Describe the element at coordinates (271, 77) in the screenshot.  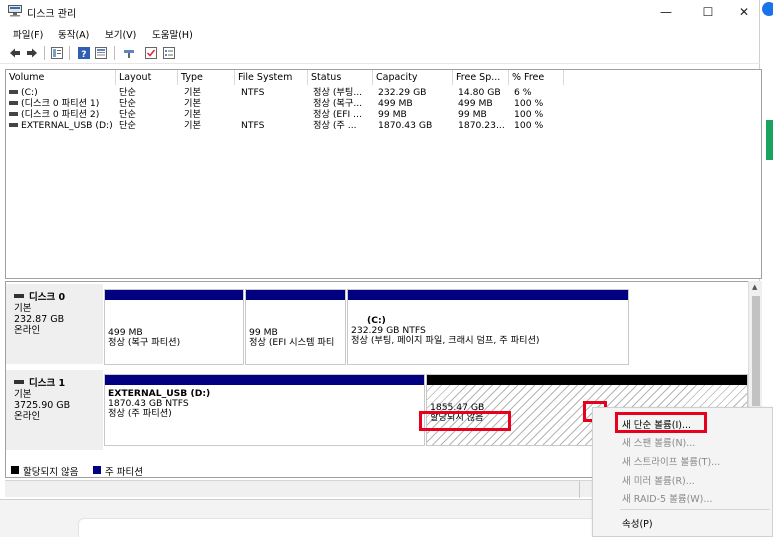
I see `column-file-system: File System` at that location.